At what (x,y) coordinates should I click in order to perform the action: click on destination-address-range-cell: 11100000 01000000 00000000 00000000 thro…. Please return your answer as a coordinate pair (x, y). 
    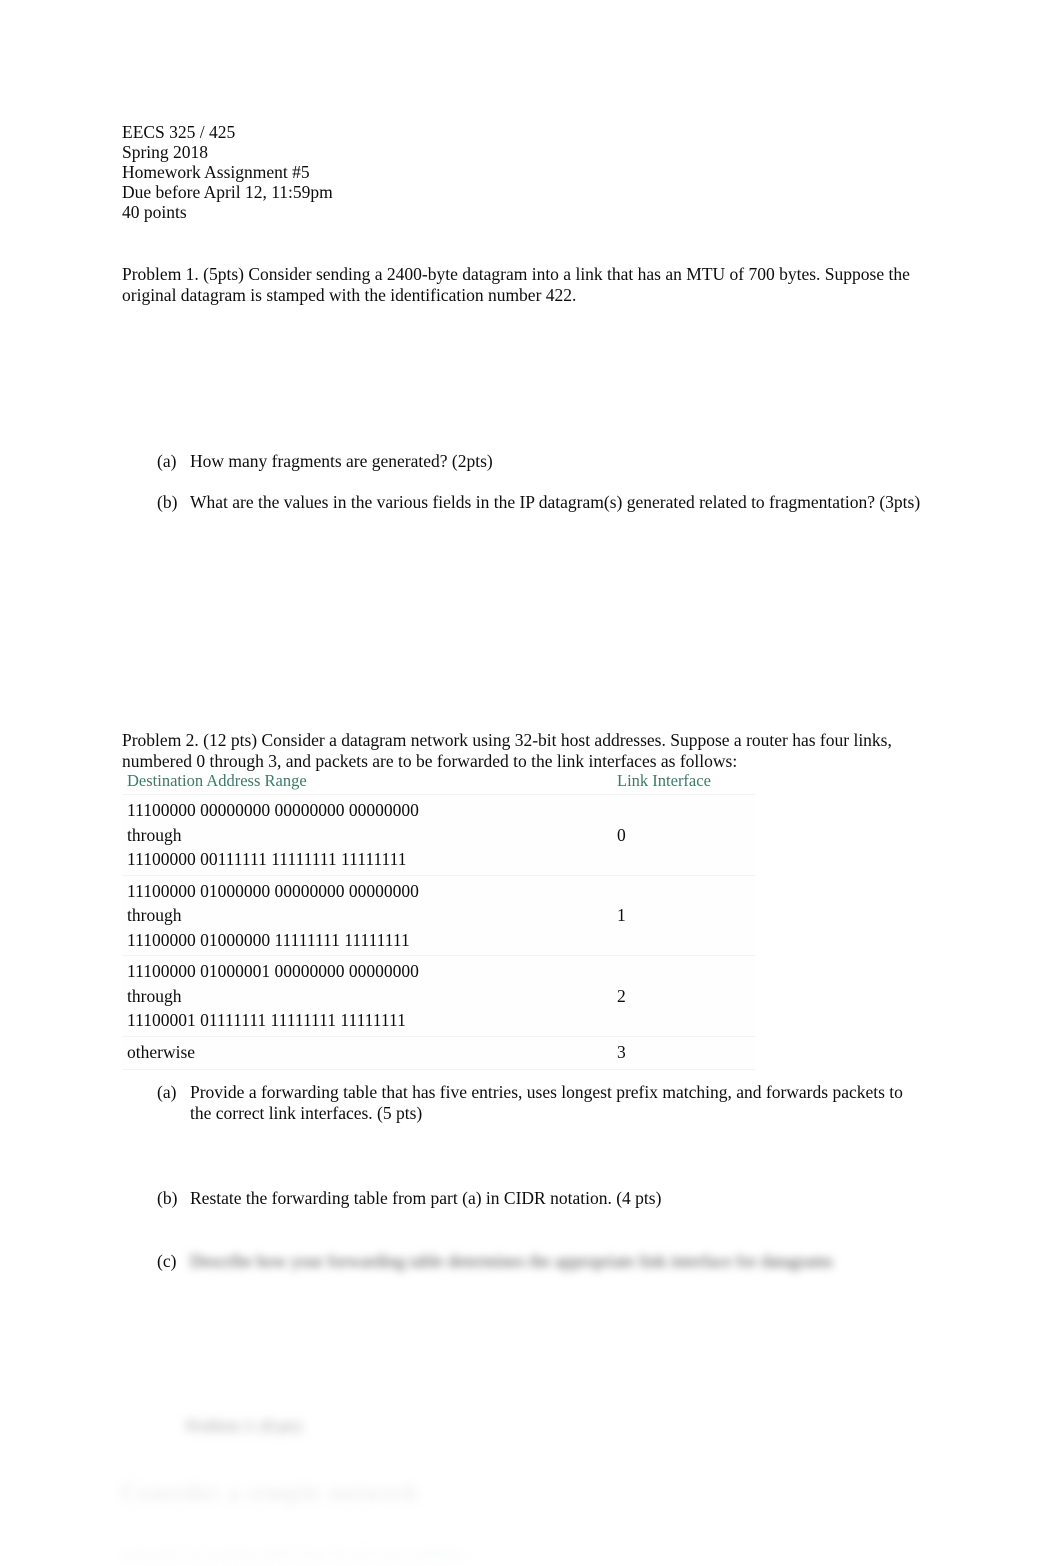
    Looking at the image, I should click on (349, 915).